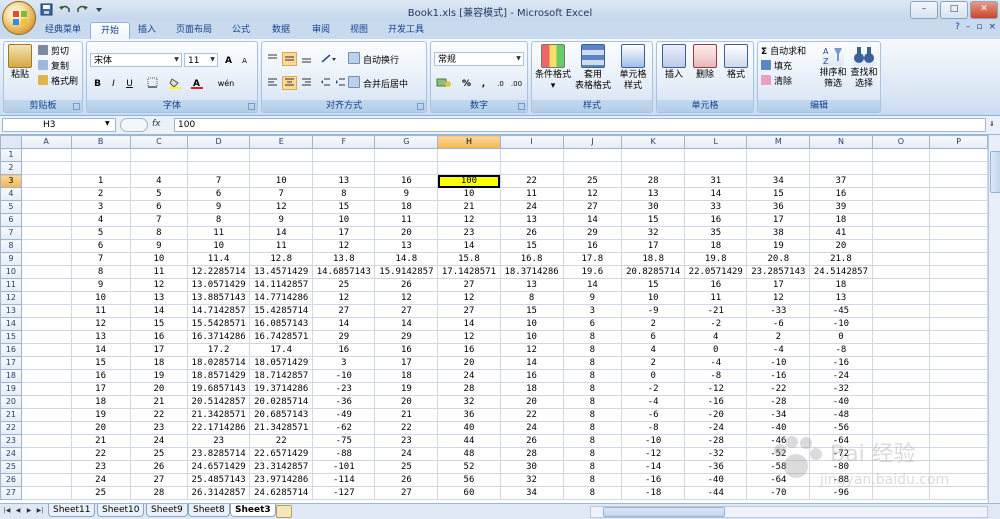  What do you see at coordinates (841, 207) in the screenshot?
I see `cell-n5: 39` at bounding box center [841, 207].